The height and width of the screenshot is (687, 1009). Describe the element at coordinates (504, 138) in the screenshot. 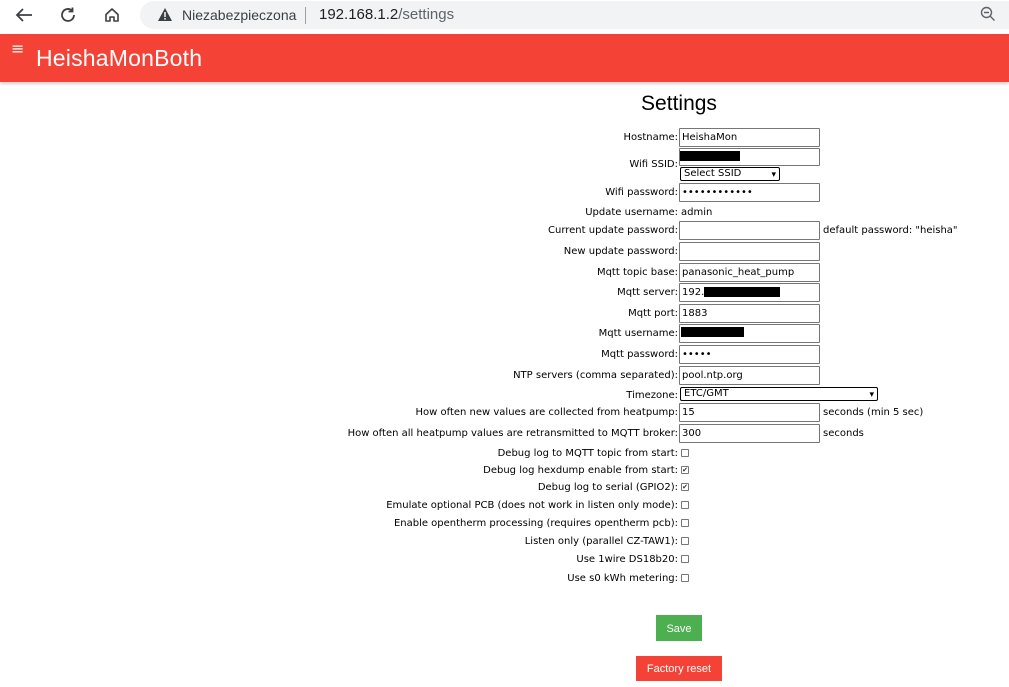

I see `hostname-row: Hostname:` at that location.